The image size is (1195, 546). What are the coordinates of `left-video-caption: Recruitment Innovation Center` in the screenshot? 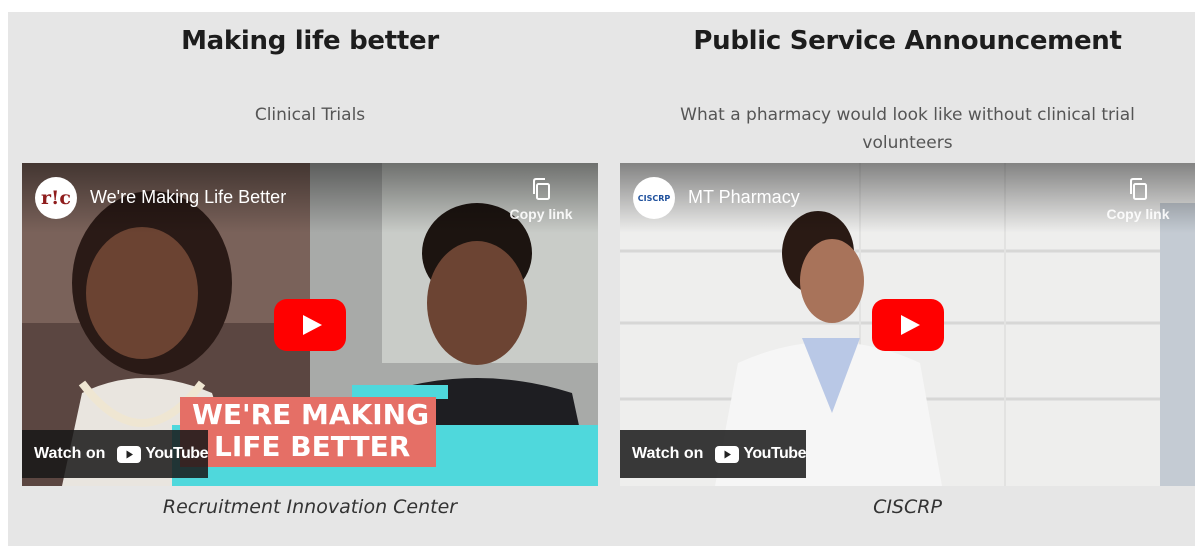 It's located at (310, 507).